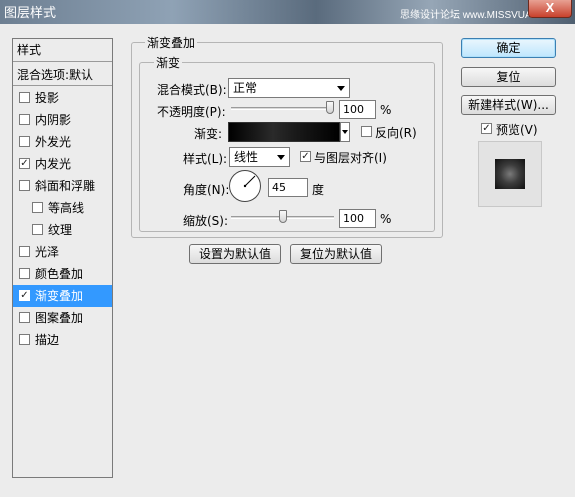 Image resolution: width=575 pixels, height=497 pixels. What do you see at coordinates (168, 62) in the screenshot?
I see `group-title: 渐变` at bounding box center [168, 62].